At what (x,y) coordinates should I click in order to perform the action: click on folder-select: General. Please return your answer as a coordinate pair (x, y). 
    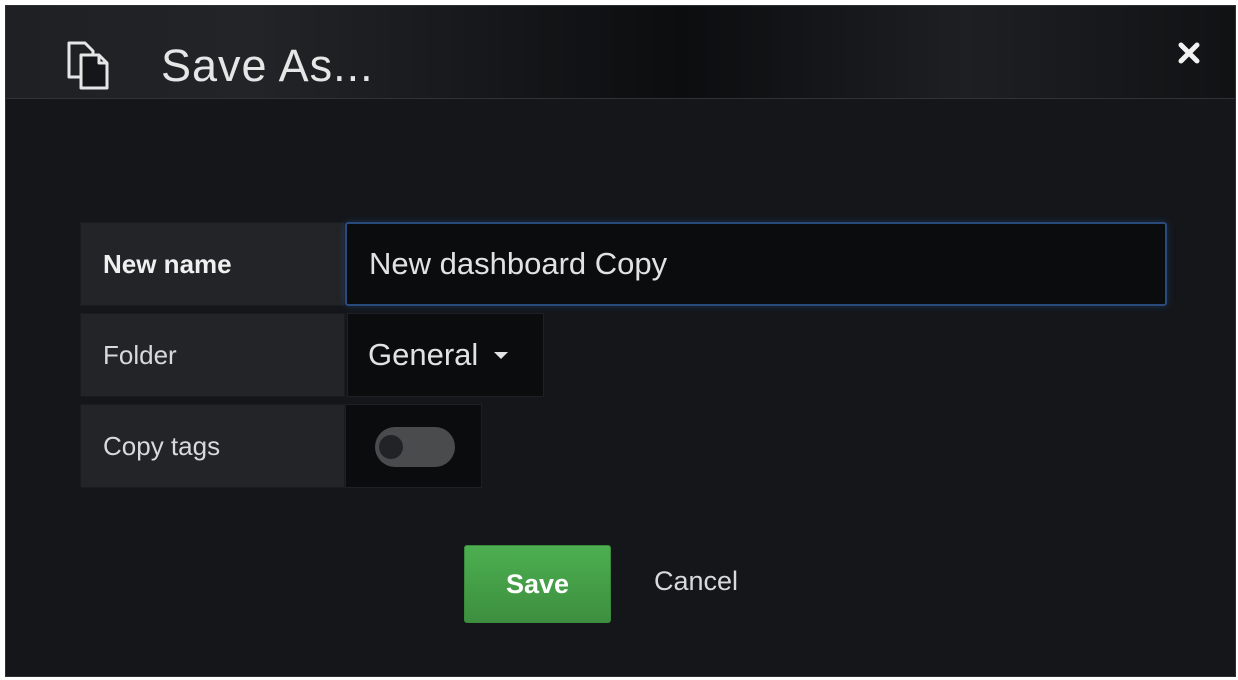
    Looking at the image, I should click on (445, 355).